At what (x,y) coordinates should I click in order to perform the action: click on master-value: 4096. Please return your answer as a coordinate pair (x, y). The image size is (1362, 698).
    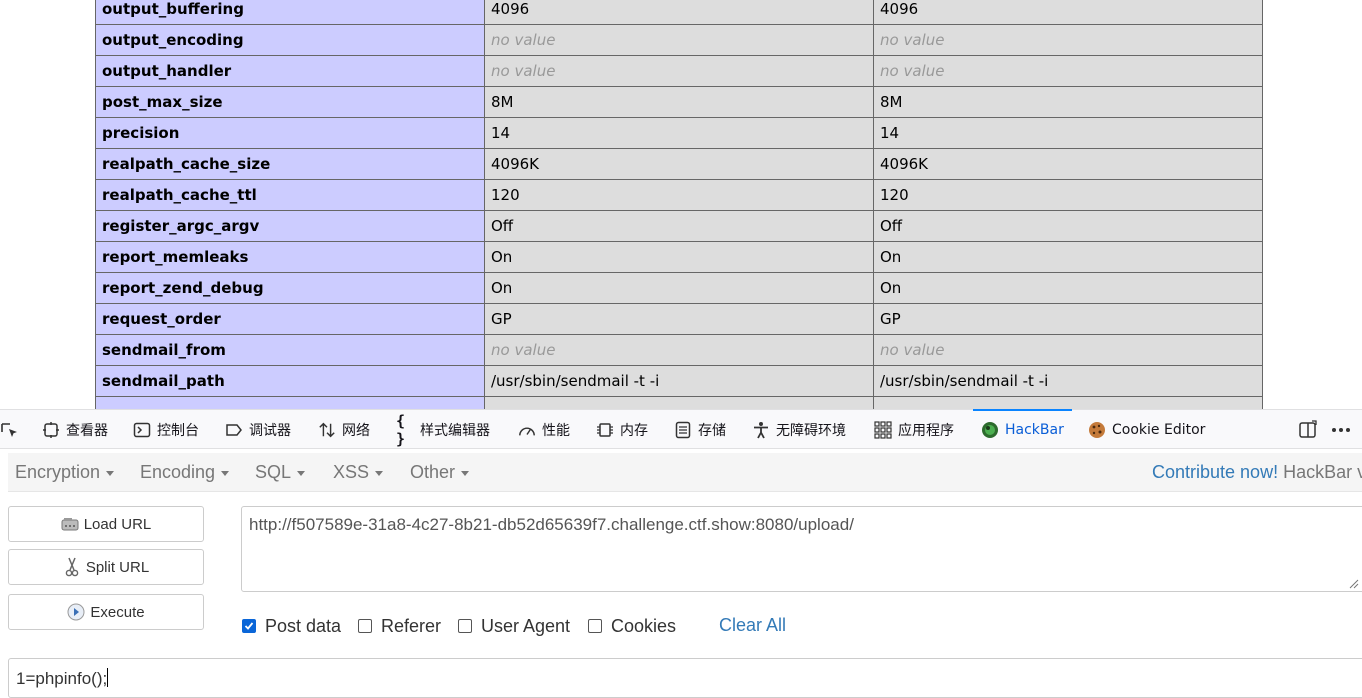
    Looking at the image, I should click on (1068, 12).